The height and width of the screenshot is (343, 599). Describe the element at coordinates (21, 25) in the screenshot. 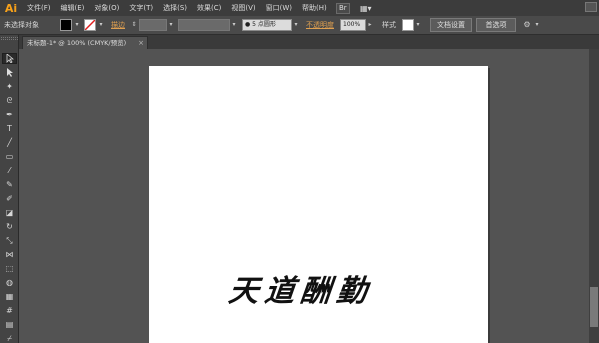

I see `selection-status: 未选择对象` at that location.